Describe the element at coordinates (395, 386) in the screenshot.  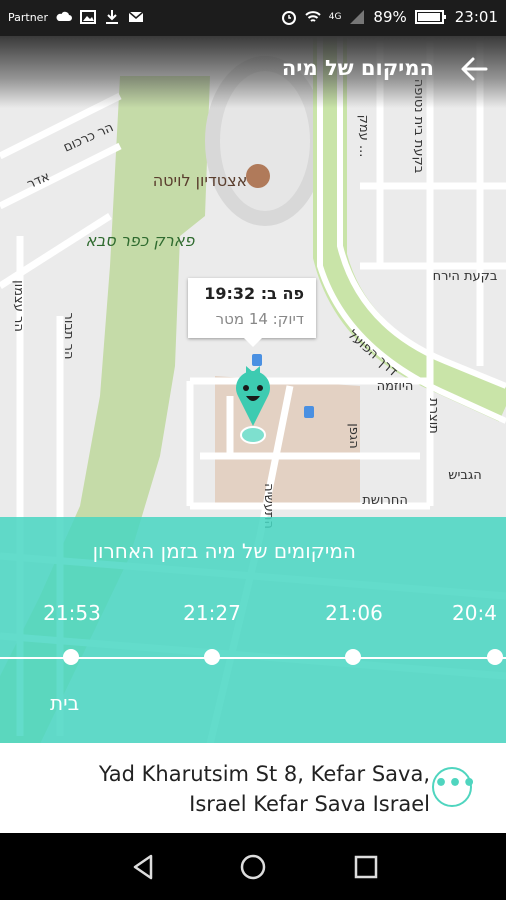
I see `map-label-street5: היוזמה` at that location.